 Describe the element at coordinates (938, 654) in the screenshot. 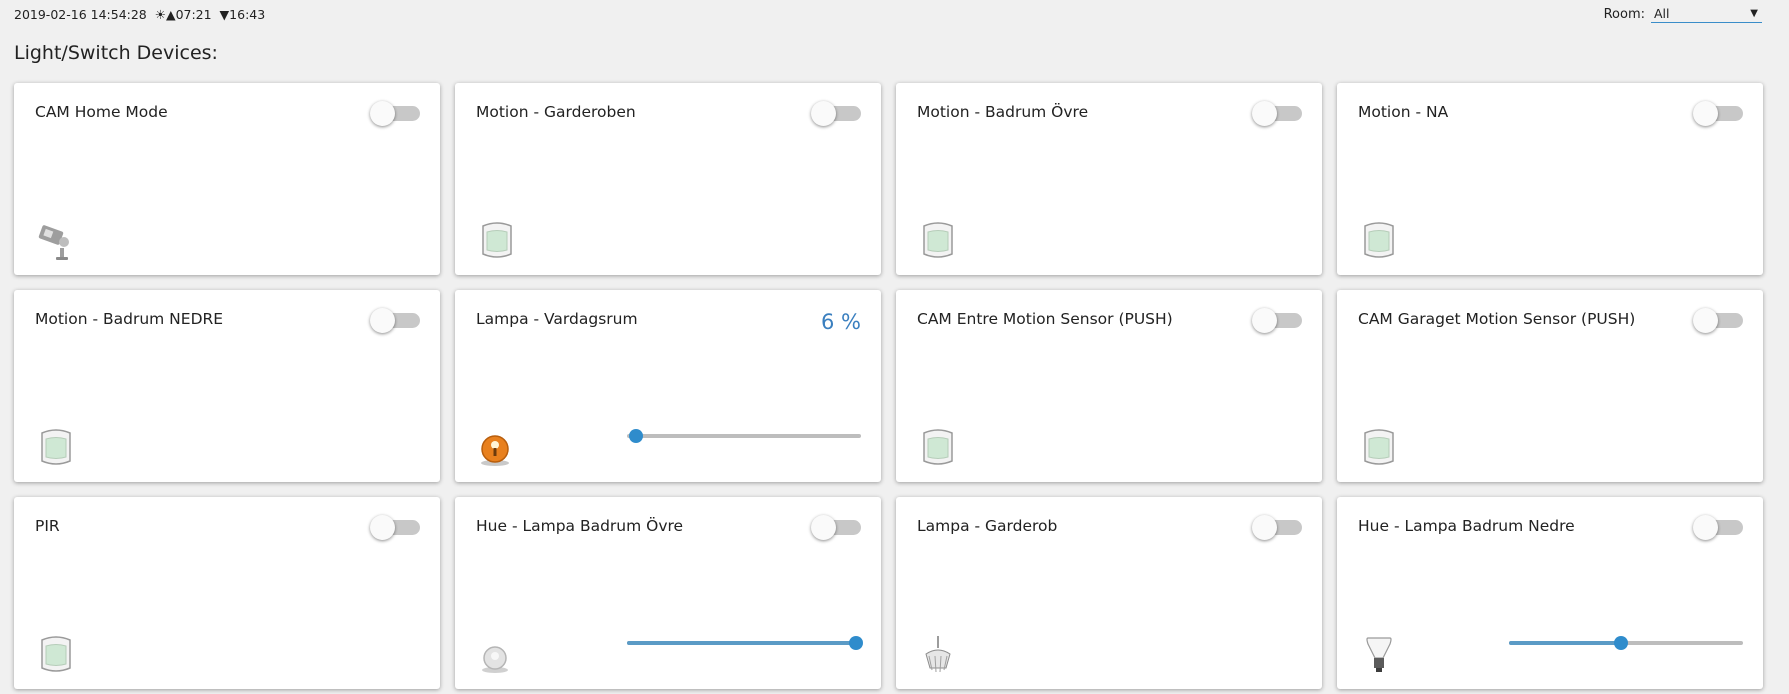

I see `chandelier-icon` at that location.